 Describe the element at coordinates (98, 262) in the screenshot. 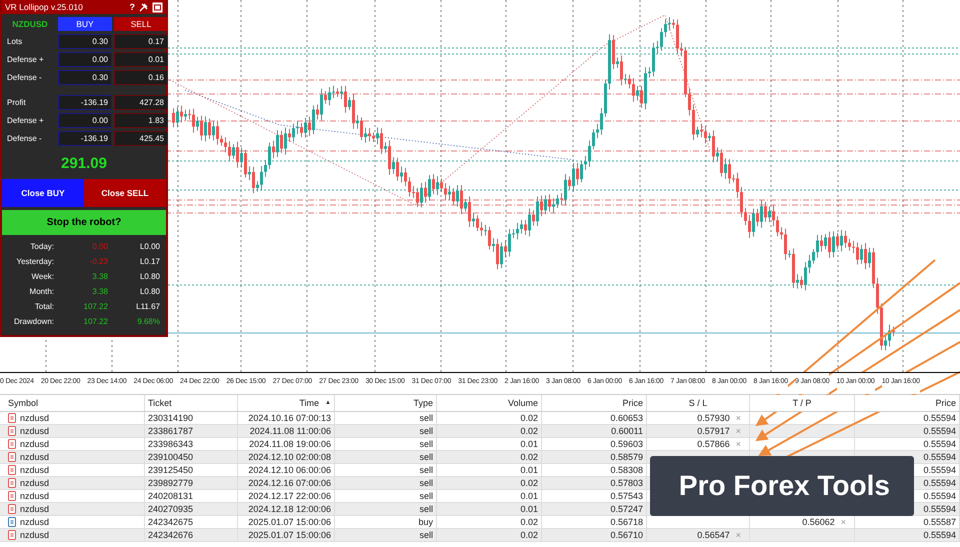

I see `stat-value: -0.23` at that location.